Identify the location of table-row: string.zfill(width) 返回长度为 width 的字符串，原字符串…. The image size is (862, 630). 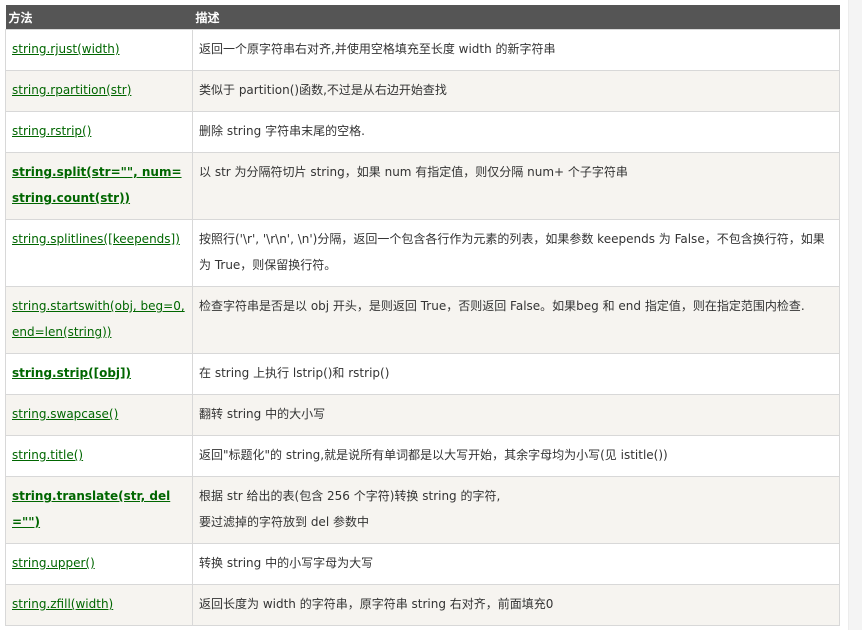
(422, 605).